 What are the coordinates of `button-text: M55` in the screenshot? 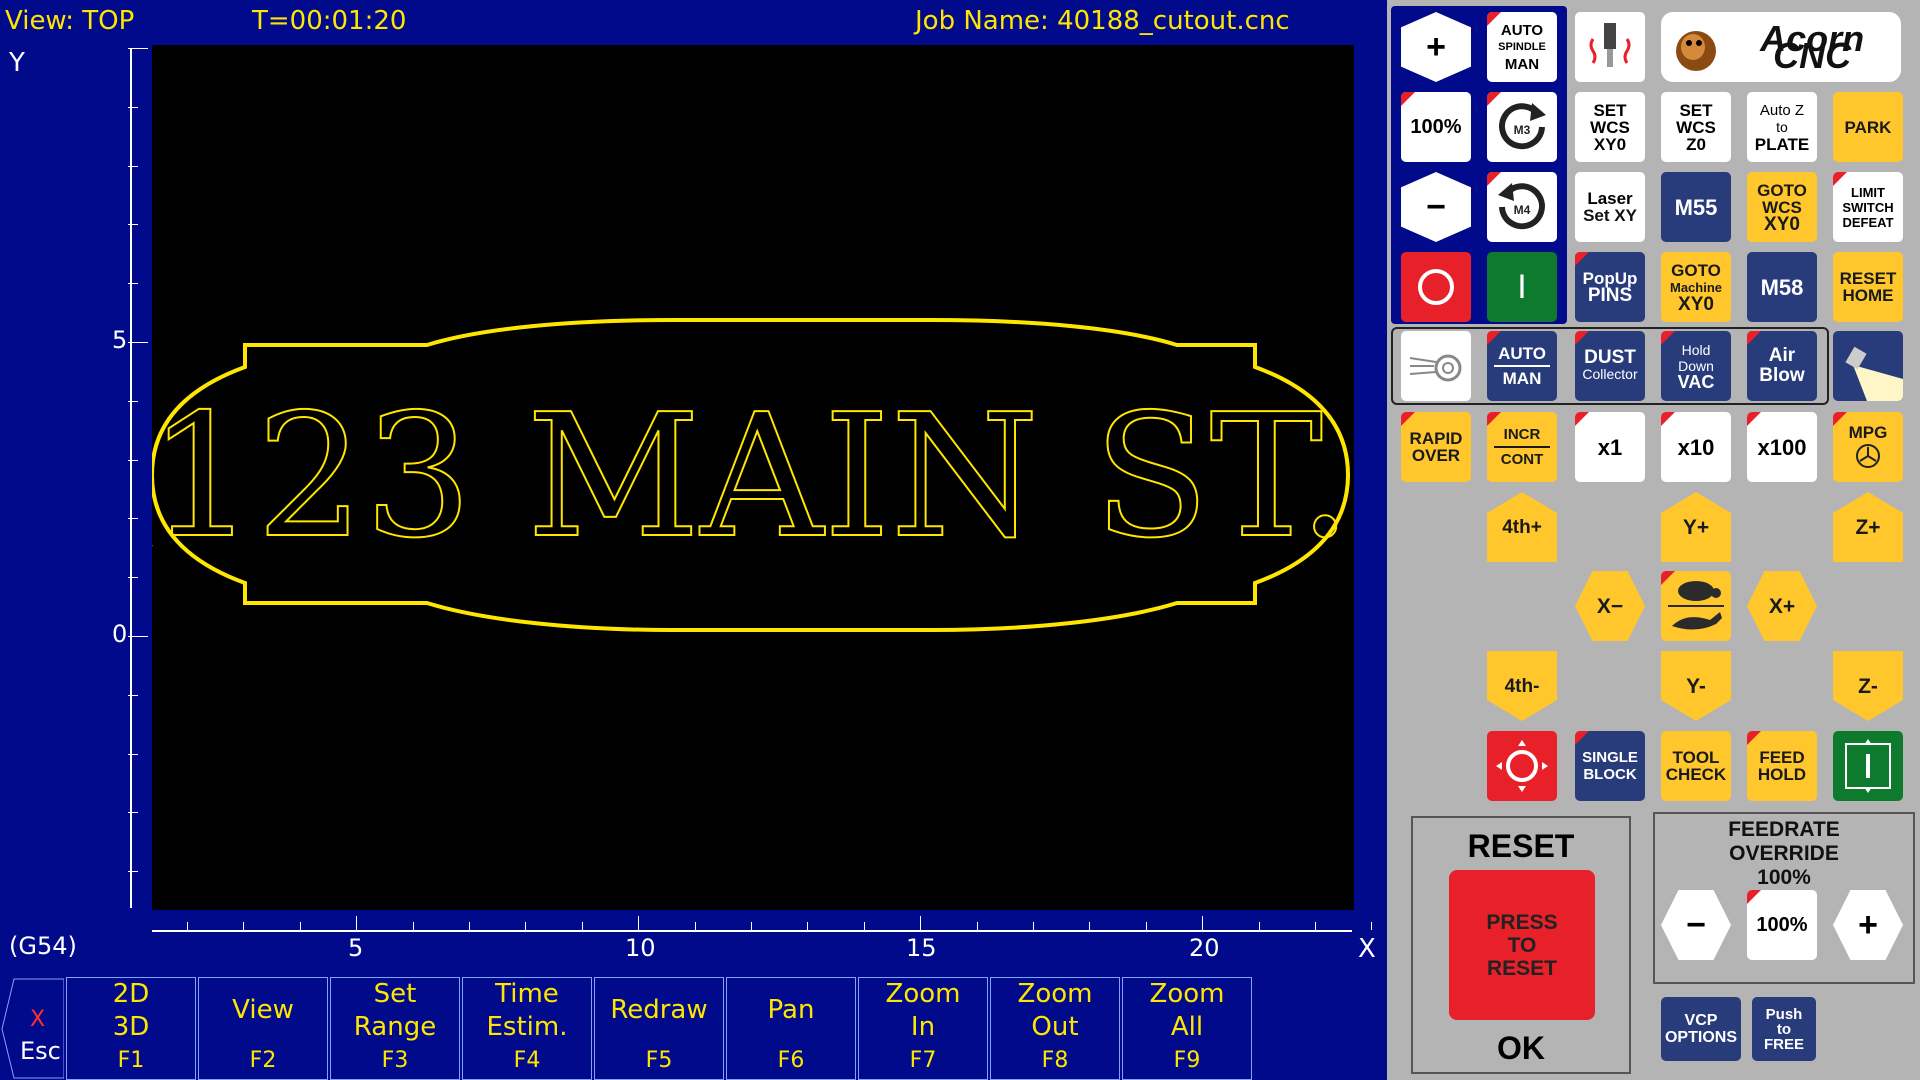 It's located at (1696, 207).